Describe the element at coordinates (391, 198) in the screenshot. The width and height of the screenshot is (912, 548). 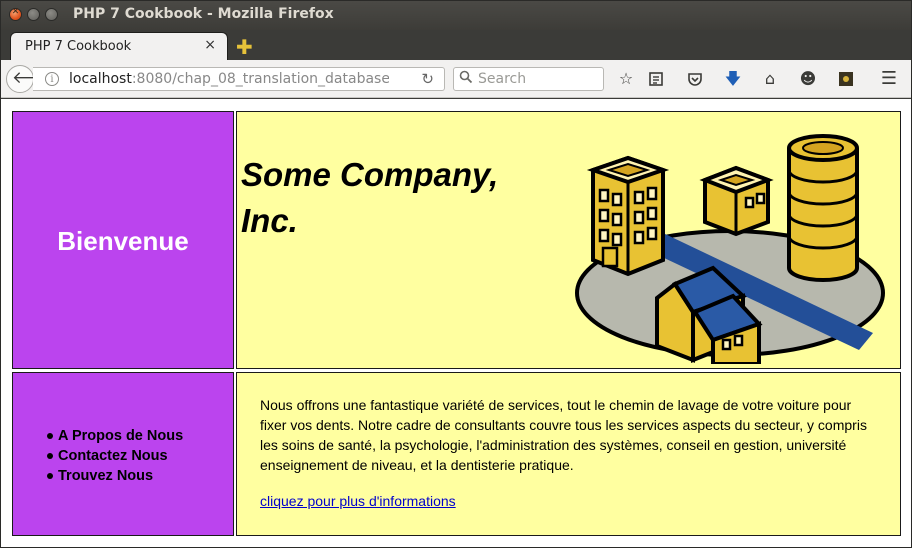
I see `company-name: Some Company, Inc.` at that location.